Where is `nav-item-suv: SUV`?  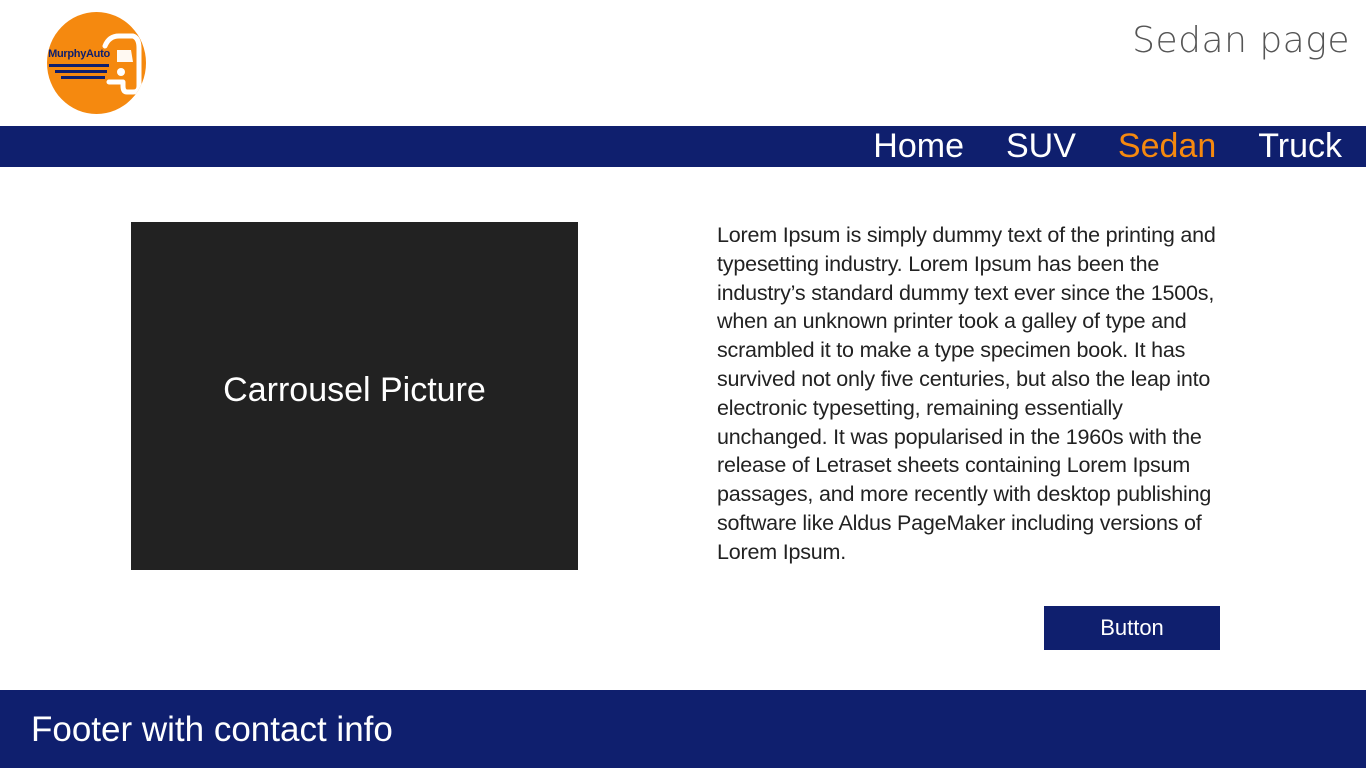
nav-item-suv: SUV is located at coordinates (1041, 146).